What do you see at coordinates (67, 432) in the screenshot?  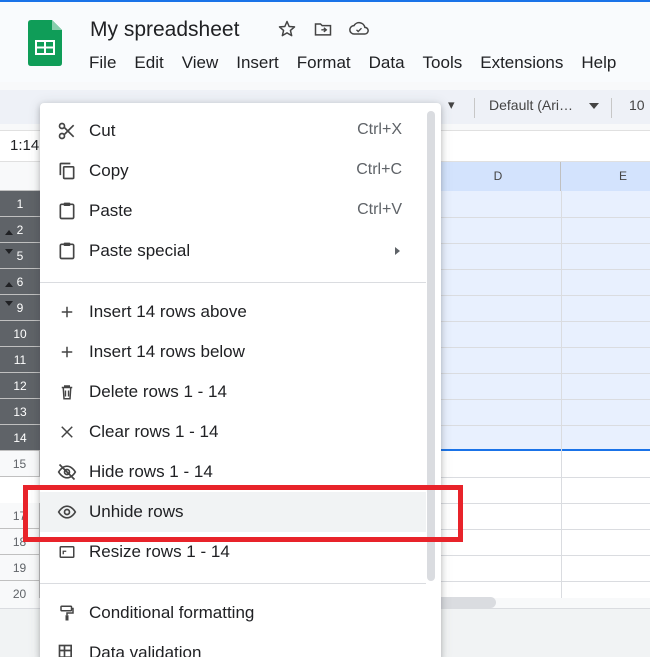 I see `close-icon` at bounding box center [67, 432].